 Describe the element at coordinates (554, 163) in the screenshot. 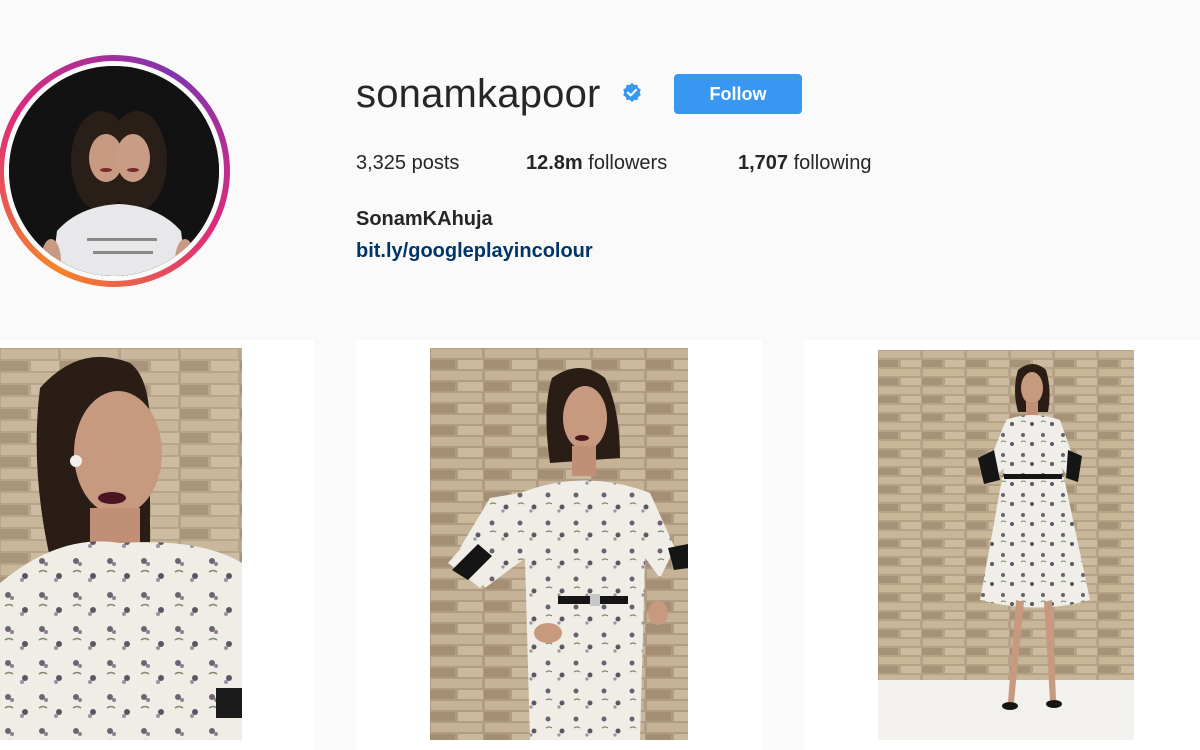

I see `followers-count: 12.8m` at that location.